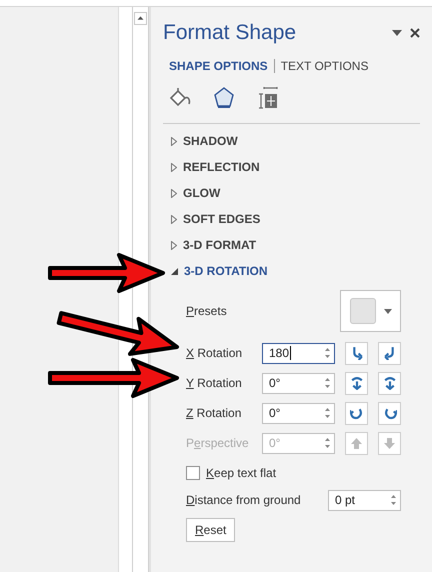 The image size is (432, 572). I want to click on expanded-triangle-icon, so click(174, 271).